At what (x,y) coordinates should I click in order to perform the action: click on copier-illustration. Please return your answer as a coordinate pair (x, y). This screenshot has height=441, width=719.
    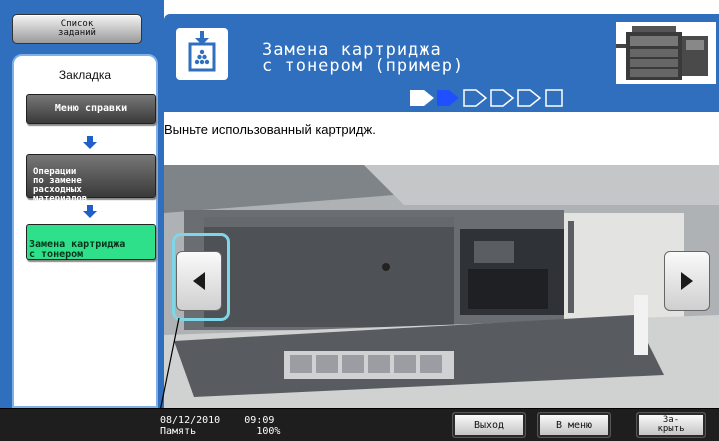
    Looking at the image, I should click on (666, 53).